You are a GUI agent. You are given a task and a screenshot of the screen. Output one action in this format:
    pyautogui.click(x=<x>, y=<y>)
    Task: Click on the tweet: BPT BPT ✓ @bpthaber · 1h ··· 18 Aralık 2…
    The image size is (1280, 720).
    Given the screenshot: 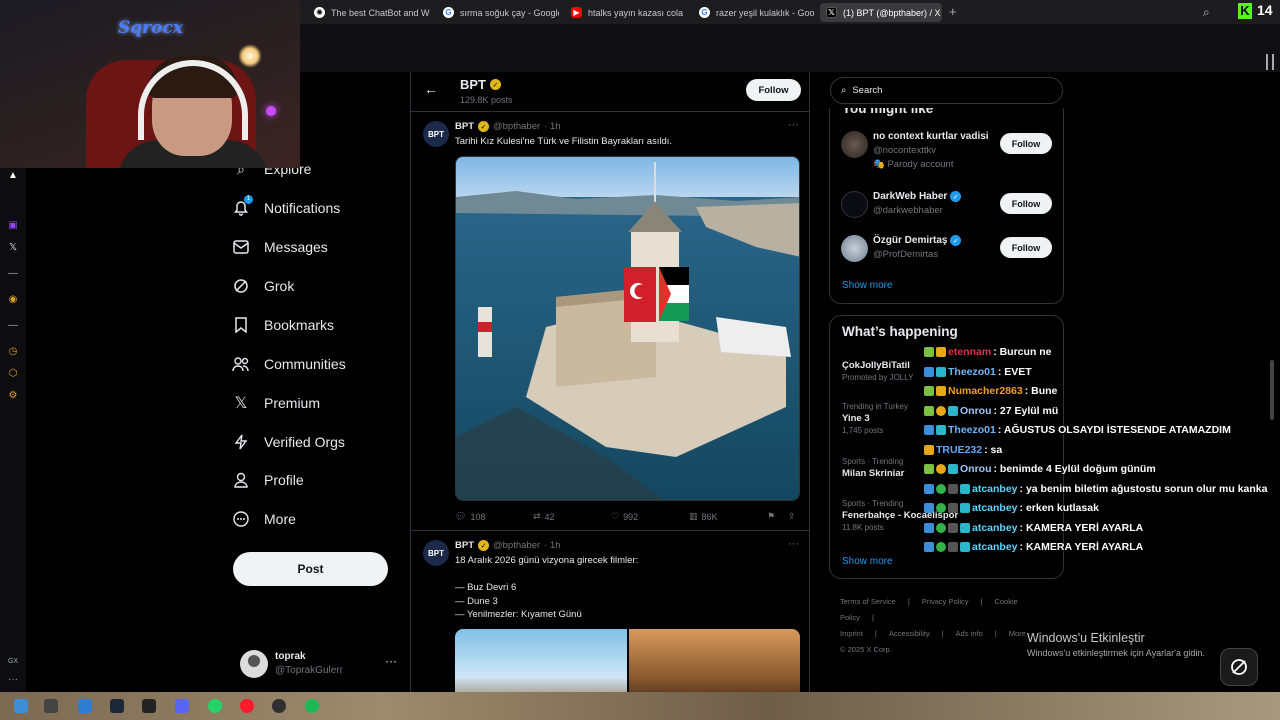 What is the action you would take?
    pyautogui.click(x=610, y=612)
    